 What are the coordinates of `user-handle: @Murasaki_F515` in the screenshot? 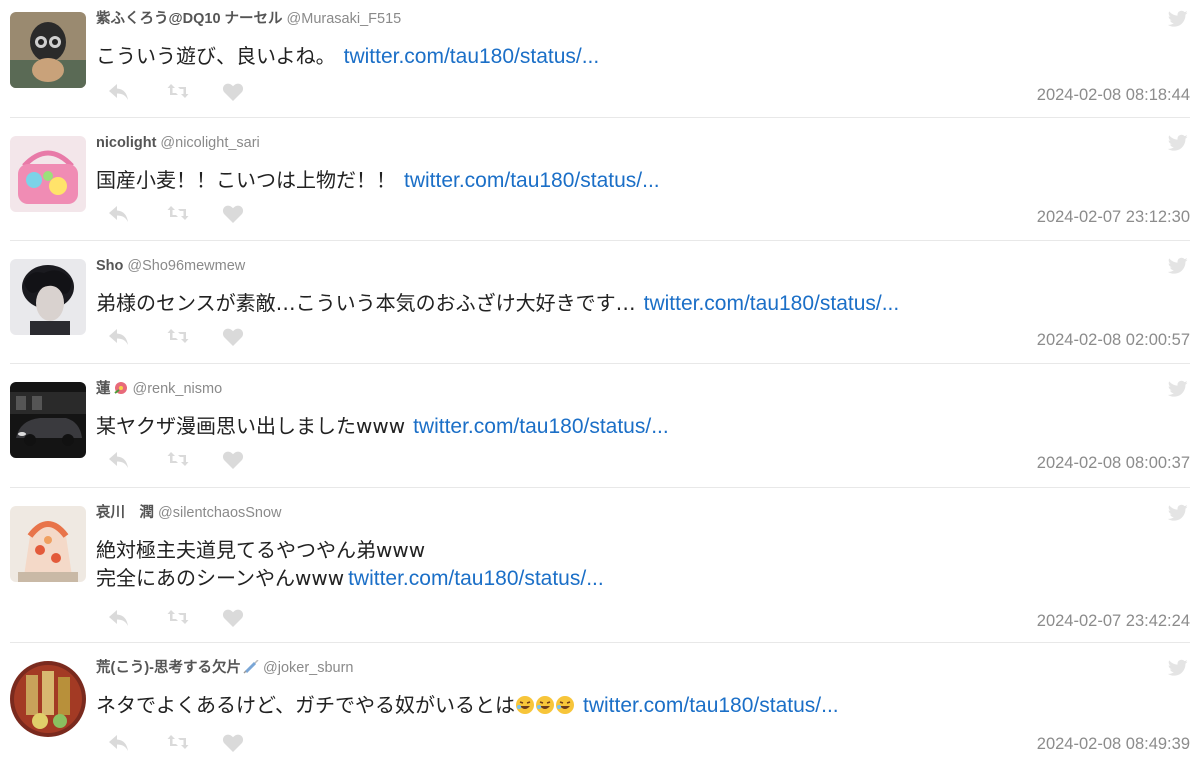 It's located at (344, 19).